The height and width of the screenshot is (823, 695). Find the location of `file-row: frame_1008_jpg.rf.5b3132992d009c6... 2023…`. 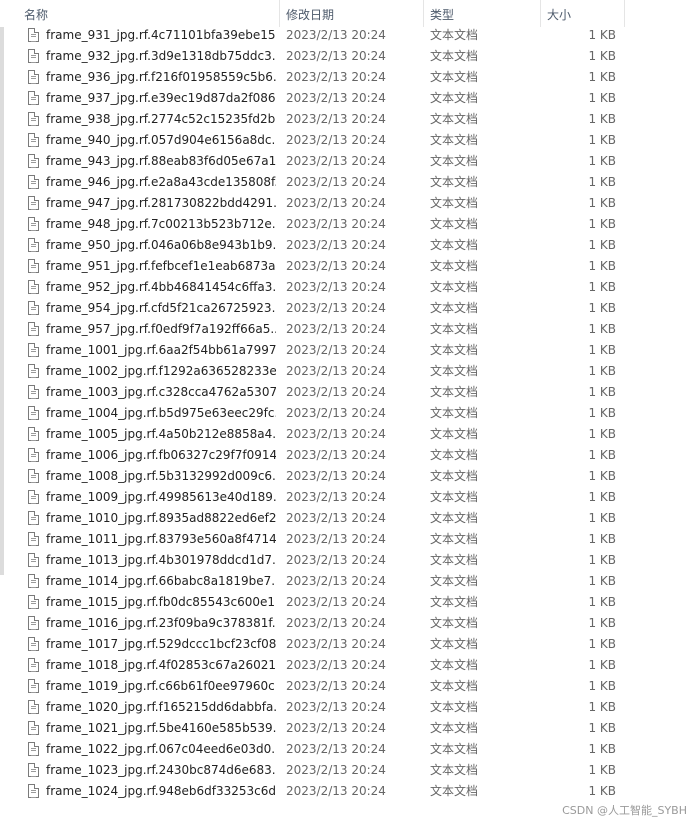

file-row: frame_1008_jpg.rf.5b3132992d009c6... 2023… is located at coordinates (347, 476).